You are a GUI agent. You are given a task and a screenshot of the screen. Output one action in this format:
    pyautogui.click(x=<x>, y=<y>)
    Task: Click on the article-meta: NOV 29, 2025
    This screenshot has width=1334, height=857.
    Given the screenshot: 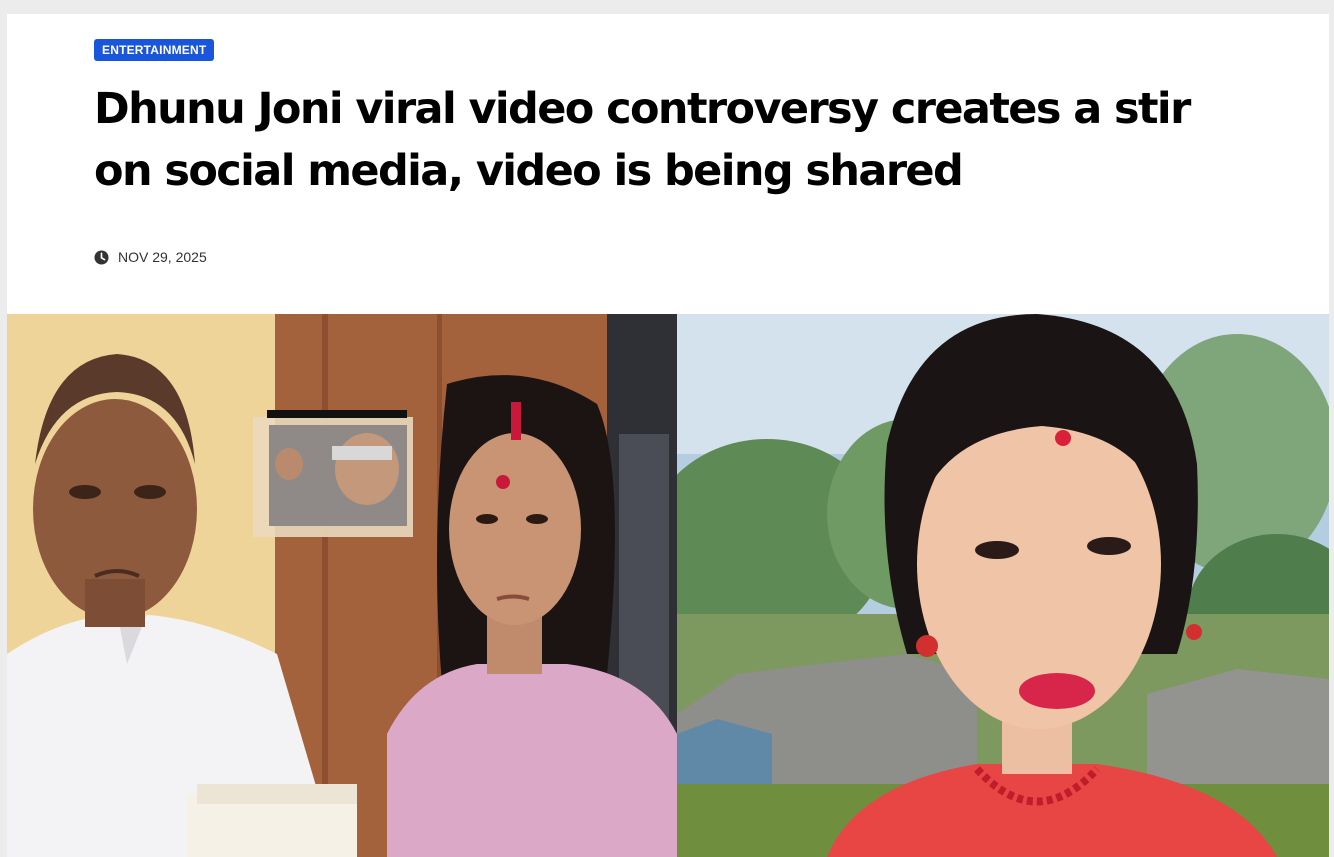 What is the action you would take?
    pyautogui.click(x=150, y=257)
    